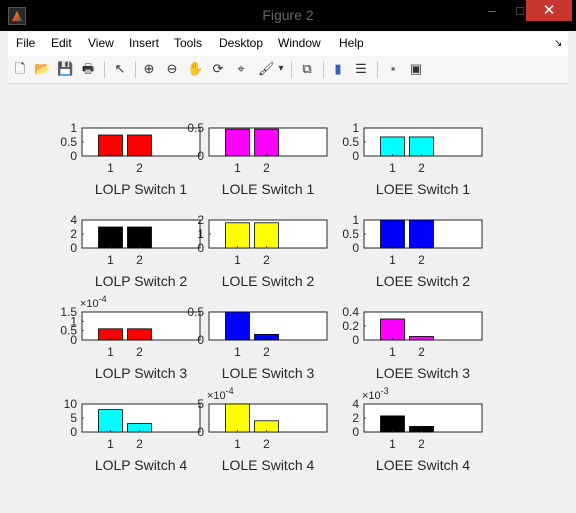 Image resolution: width=576 pixels, height=513 pixels. Describe the element at coordinates (195, 69) in the screenshot. I see `pan-icon: ✋` at that location.